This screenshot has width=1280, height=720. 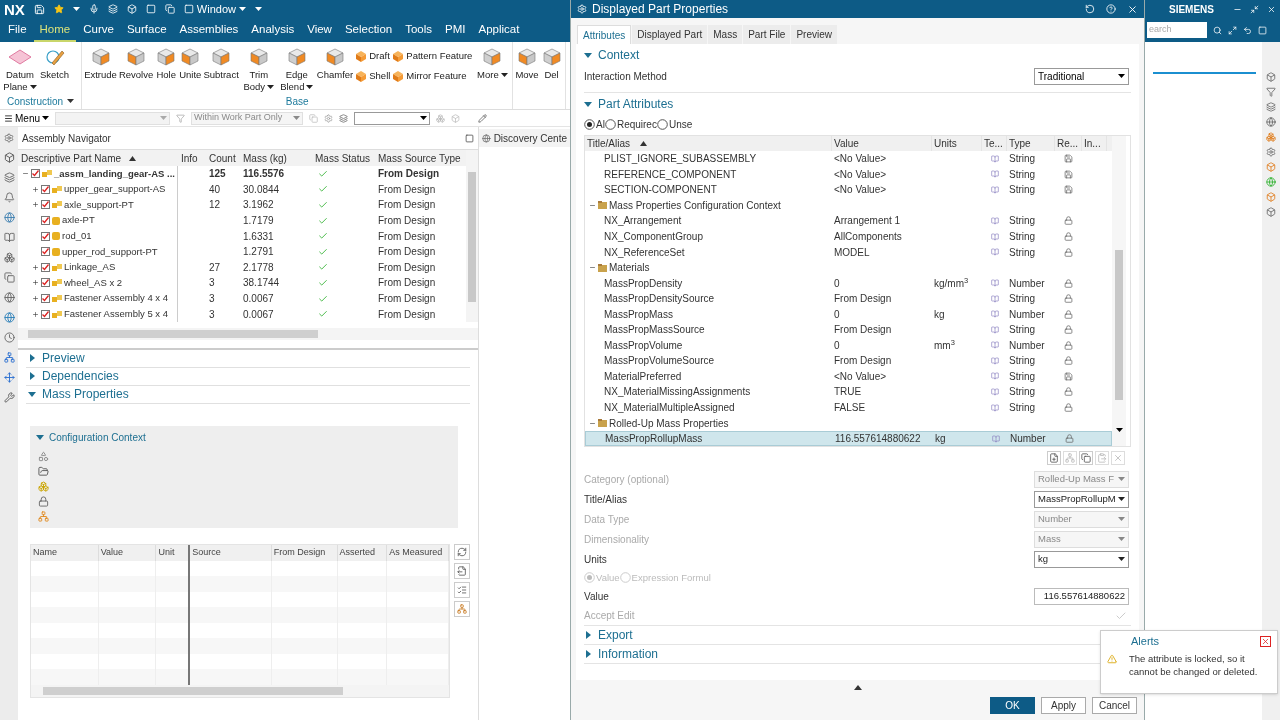 What do you see at coordinates (848, 236) in the screenshot?
I see `attribute-row: NX_ComponentGroup AllComponents String` at bounding box center [848, 236].